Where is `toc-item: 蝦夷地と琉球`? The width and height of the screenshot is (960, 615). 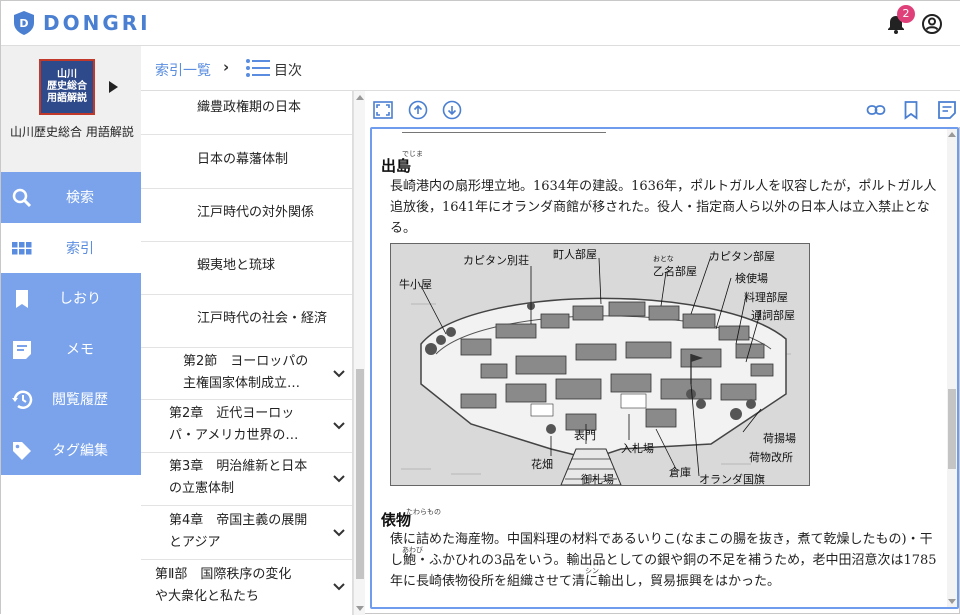
toc-item: 蝦夷地と琉球 is located at coordinates (246, 268).